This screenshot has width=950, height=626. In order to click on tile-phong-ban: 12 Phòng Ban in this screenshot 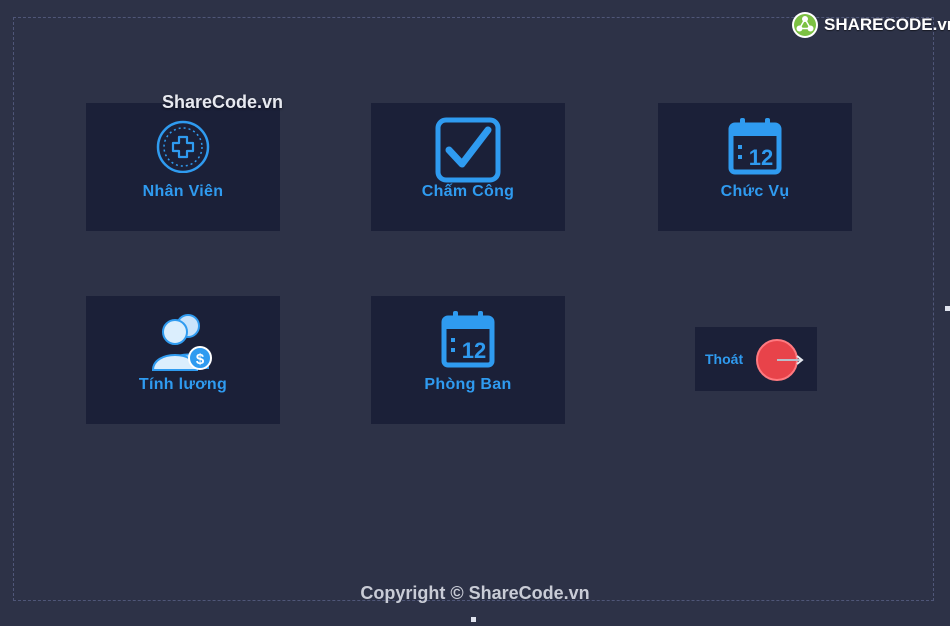, I will do `click(468, 360)`.